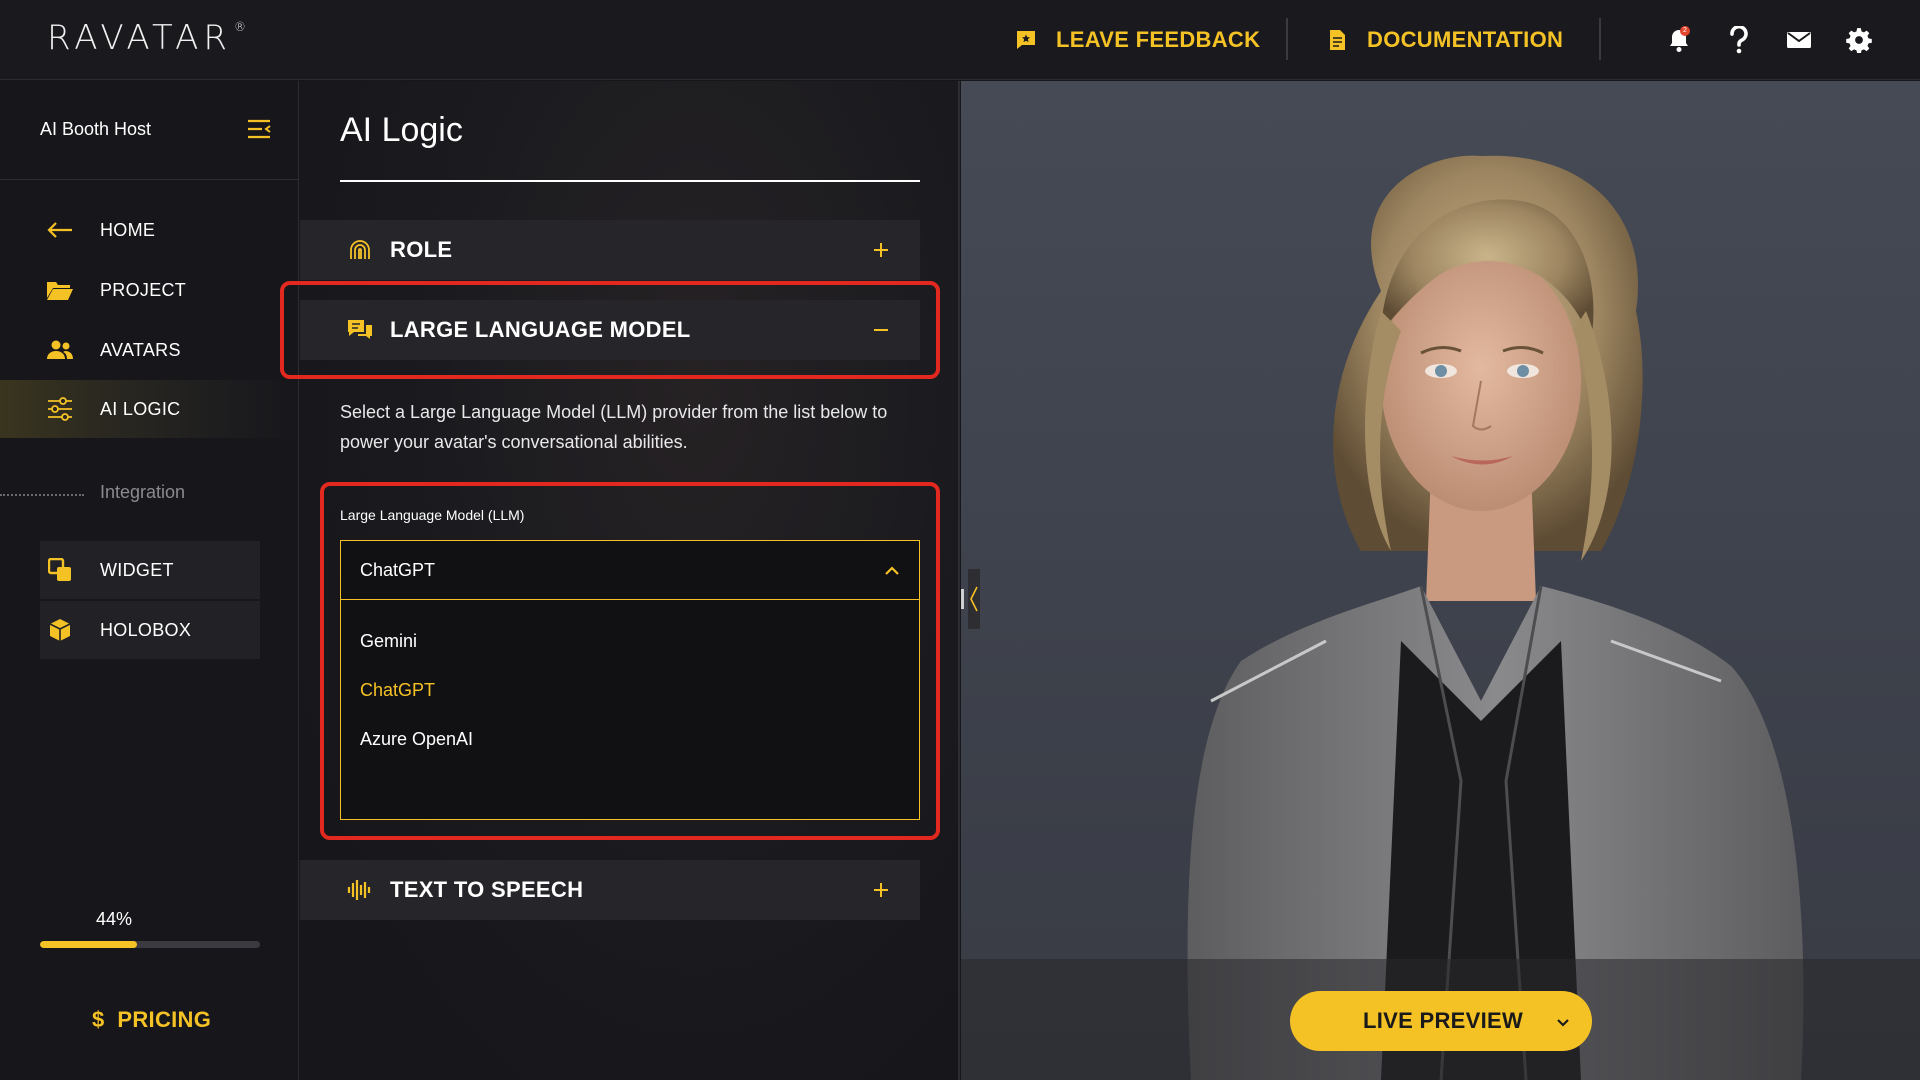 The height and width of the screenshot is (1080, 1920). Describe the element at coordinates (1026, 40) in the screenshot. I see `feedback-icon` at that location.